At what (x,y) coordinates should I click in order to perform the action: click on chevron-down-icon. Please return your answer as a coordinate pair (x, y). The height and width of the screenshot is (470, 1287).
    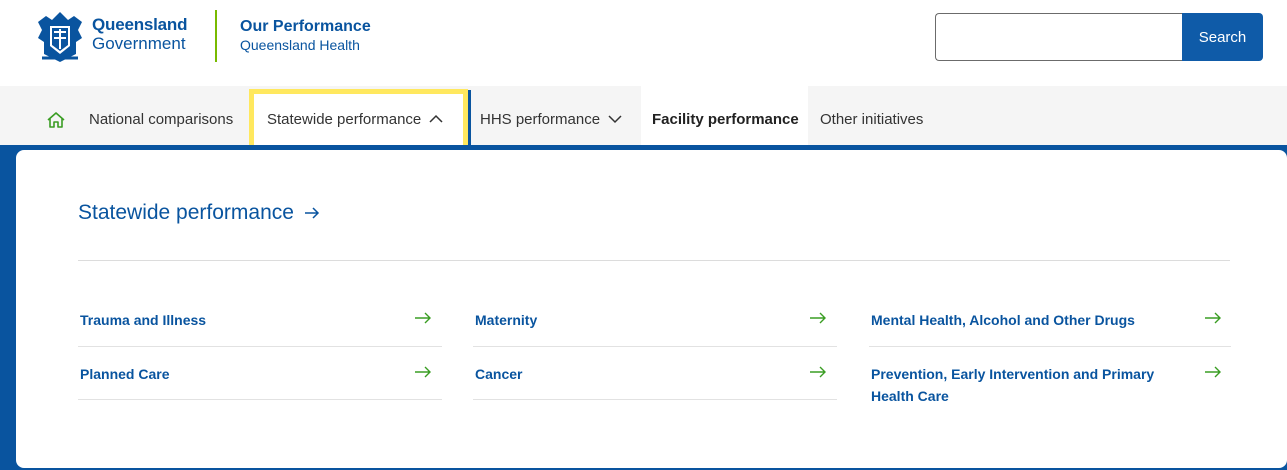
    Looking at the image, I should click on (615, 119).